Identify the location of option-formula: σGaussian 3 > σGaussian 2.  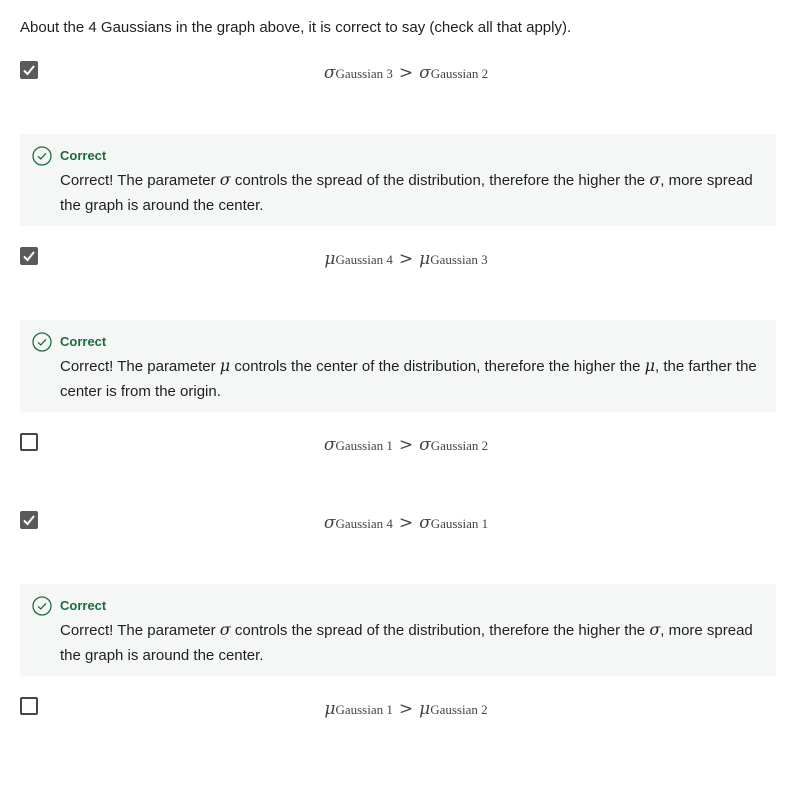
(406, 73).